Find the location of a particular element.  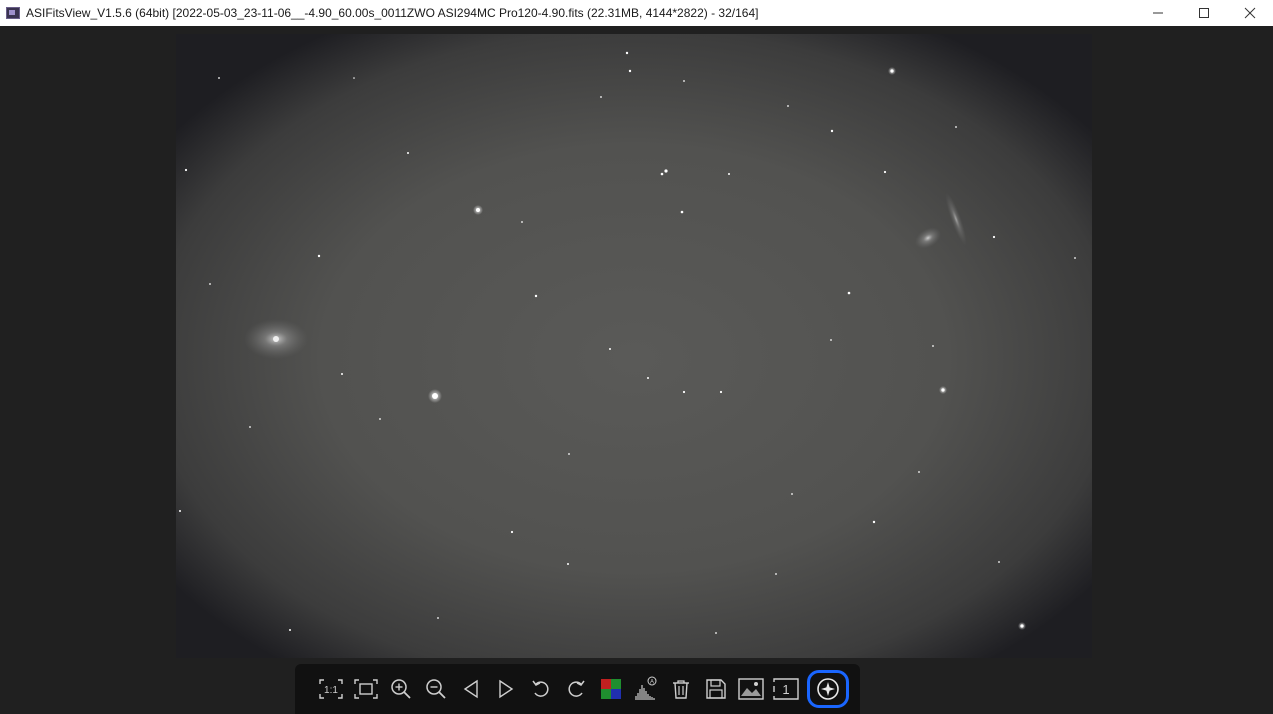

next-image-button is located at coordinates (506, 689).